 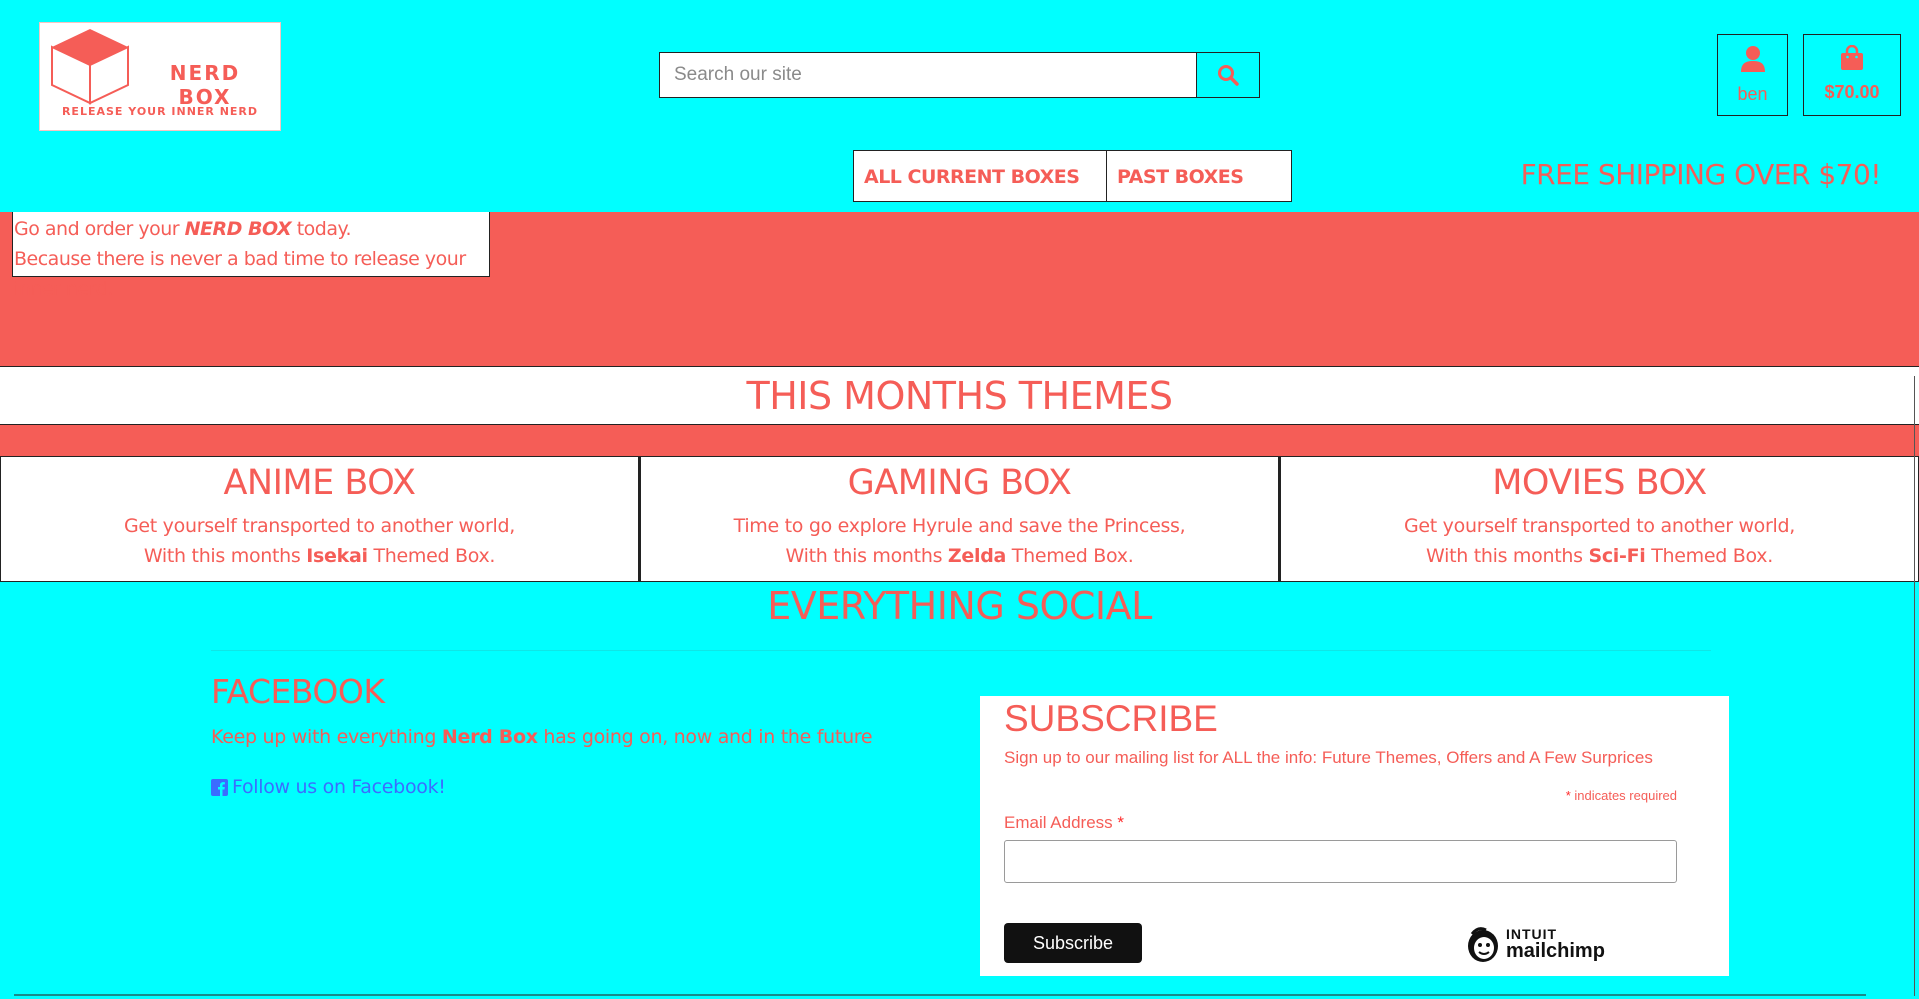 What do you see at coordinates (1111, 718) in the screenshot?
I see `subscribe-heading: SUBSCRIBE` at bounding box center [1111, 718].